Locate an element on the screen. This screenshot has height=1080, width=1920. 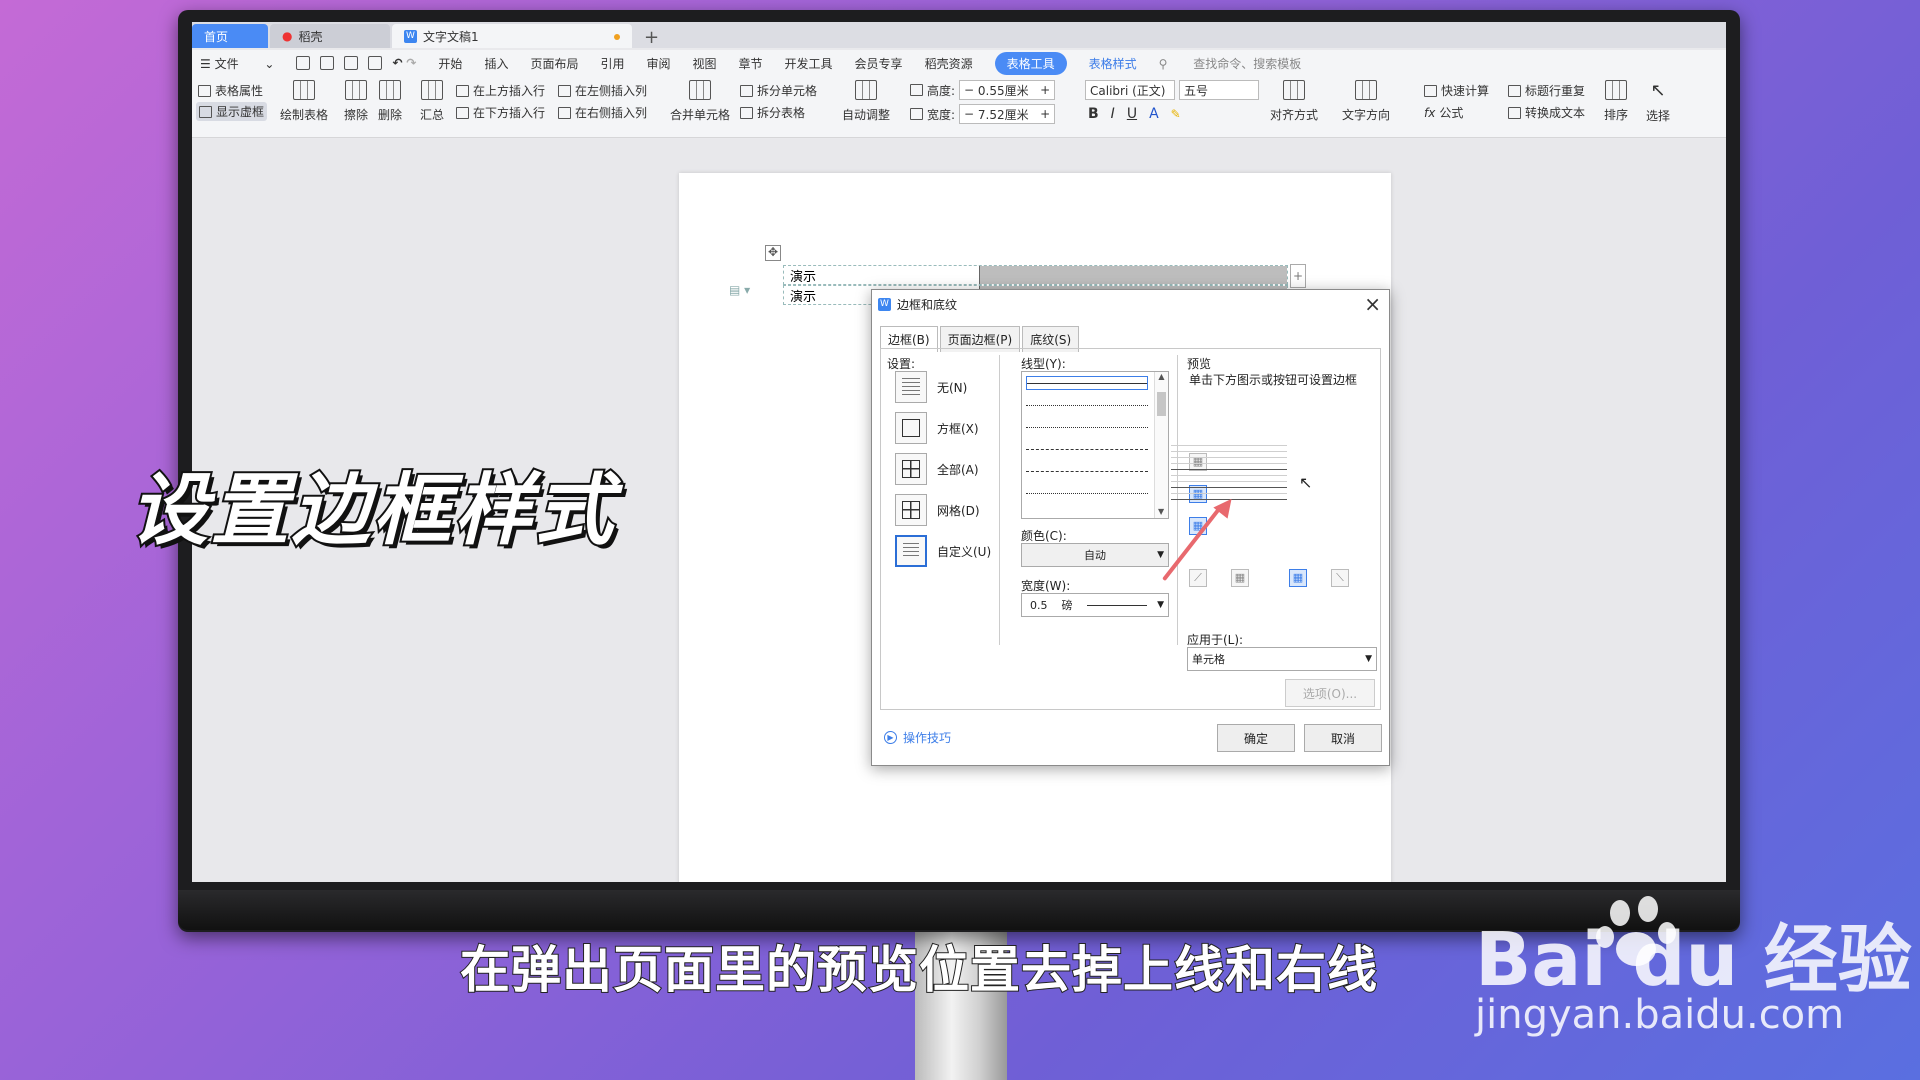
export-icon is located at coordinates (327, 63).